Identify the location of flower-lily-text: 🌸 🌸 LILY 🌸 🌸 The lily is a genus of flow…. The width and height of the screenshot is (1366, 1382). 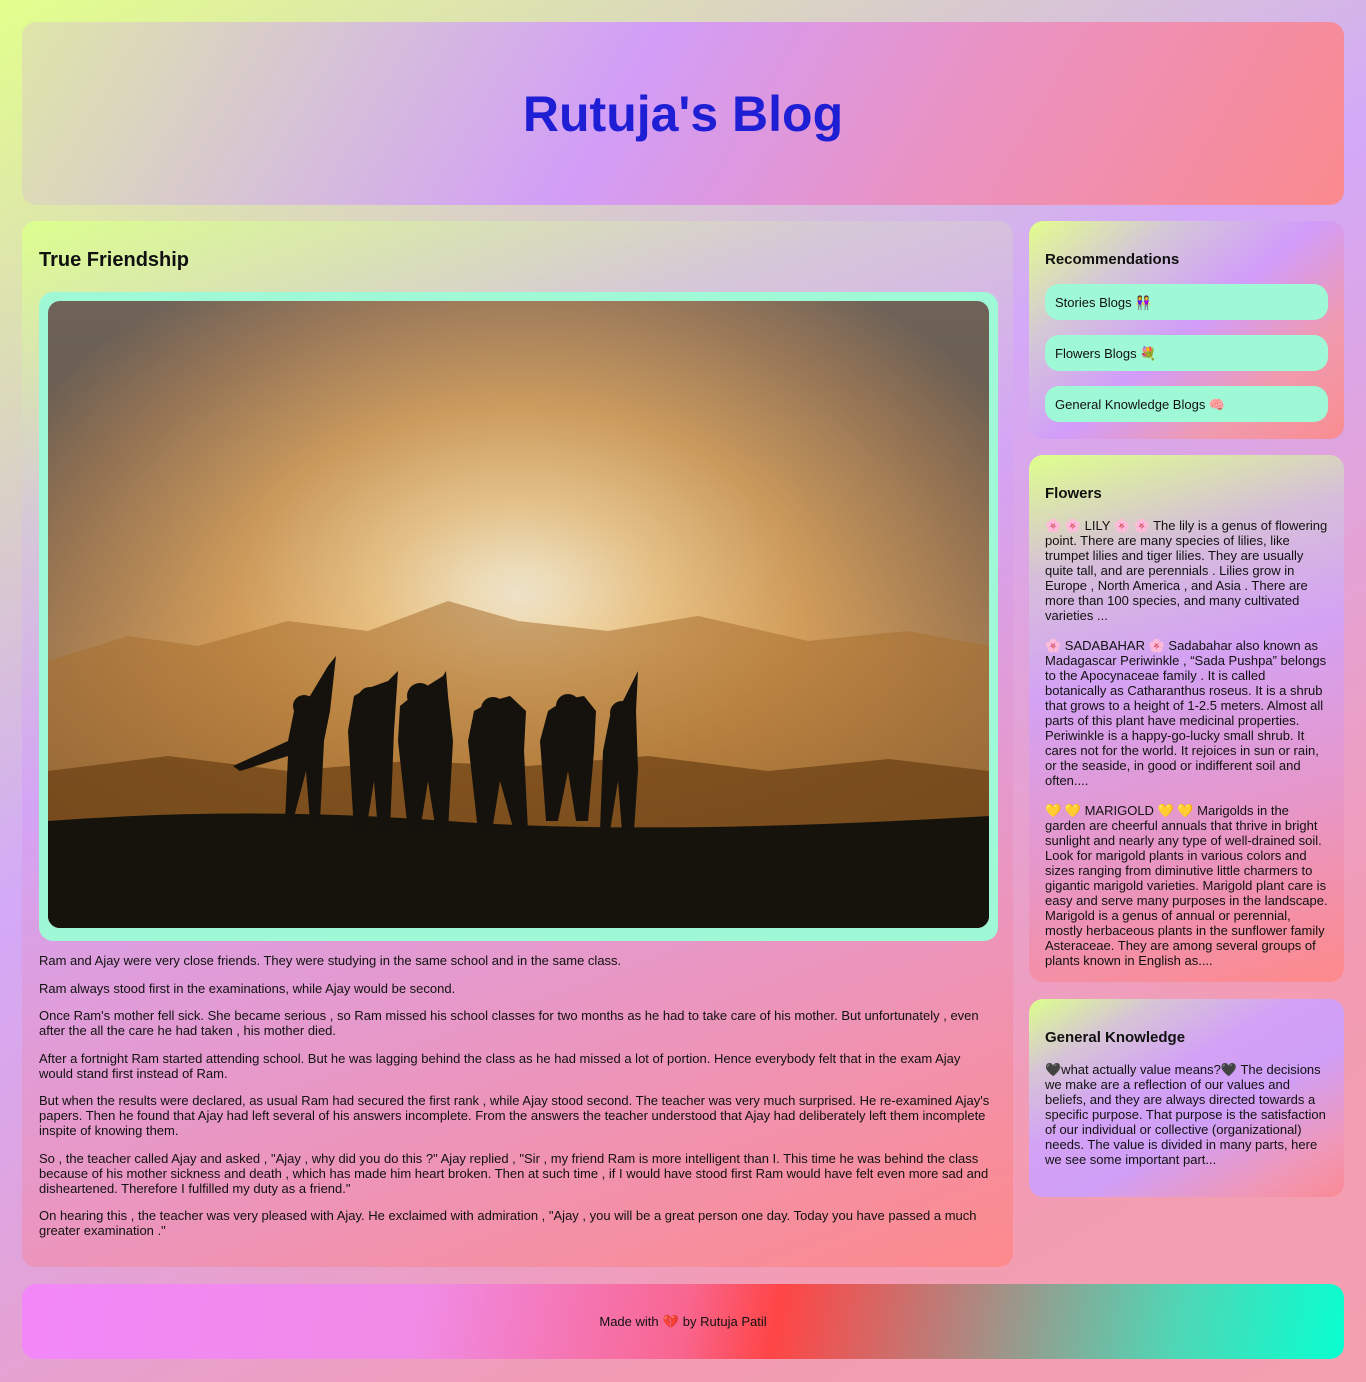
(1186, 570).